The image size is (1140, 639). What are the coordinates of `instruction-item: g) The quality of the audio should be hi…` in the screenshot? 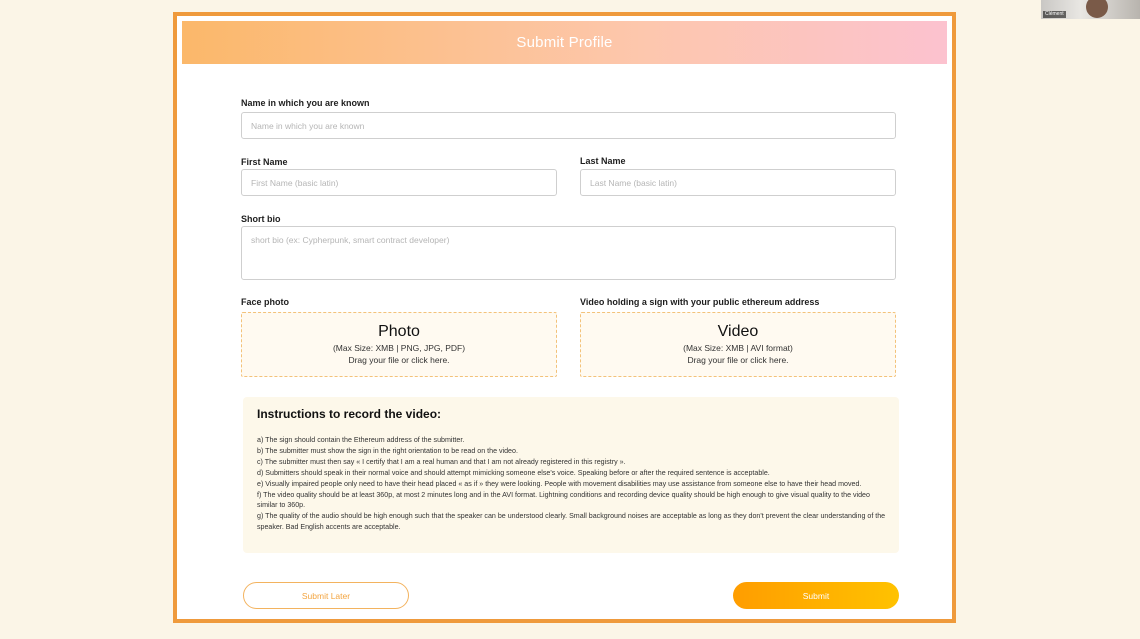 It's located at (571, 522).